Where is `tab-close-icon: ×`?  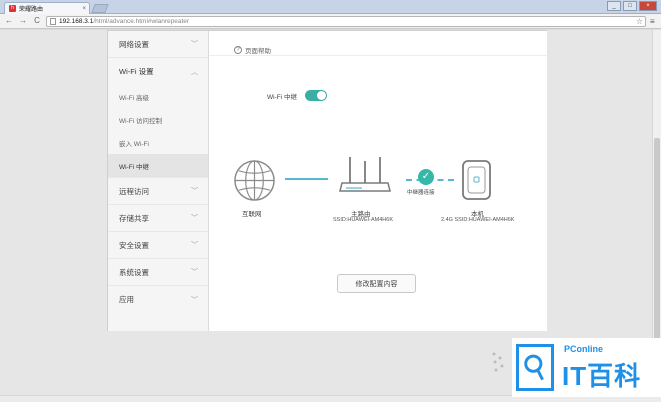 tab-close-icon: × is located at coordinates (84, 9).